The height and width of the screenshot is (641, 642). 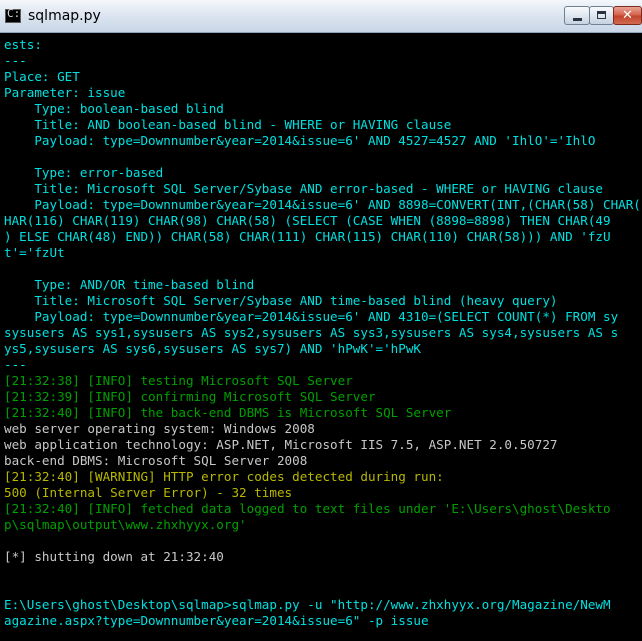 I want to click on close-icon: ✕, so click(x=627, y=15).